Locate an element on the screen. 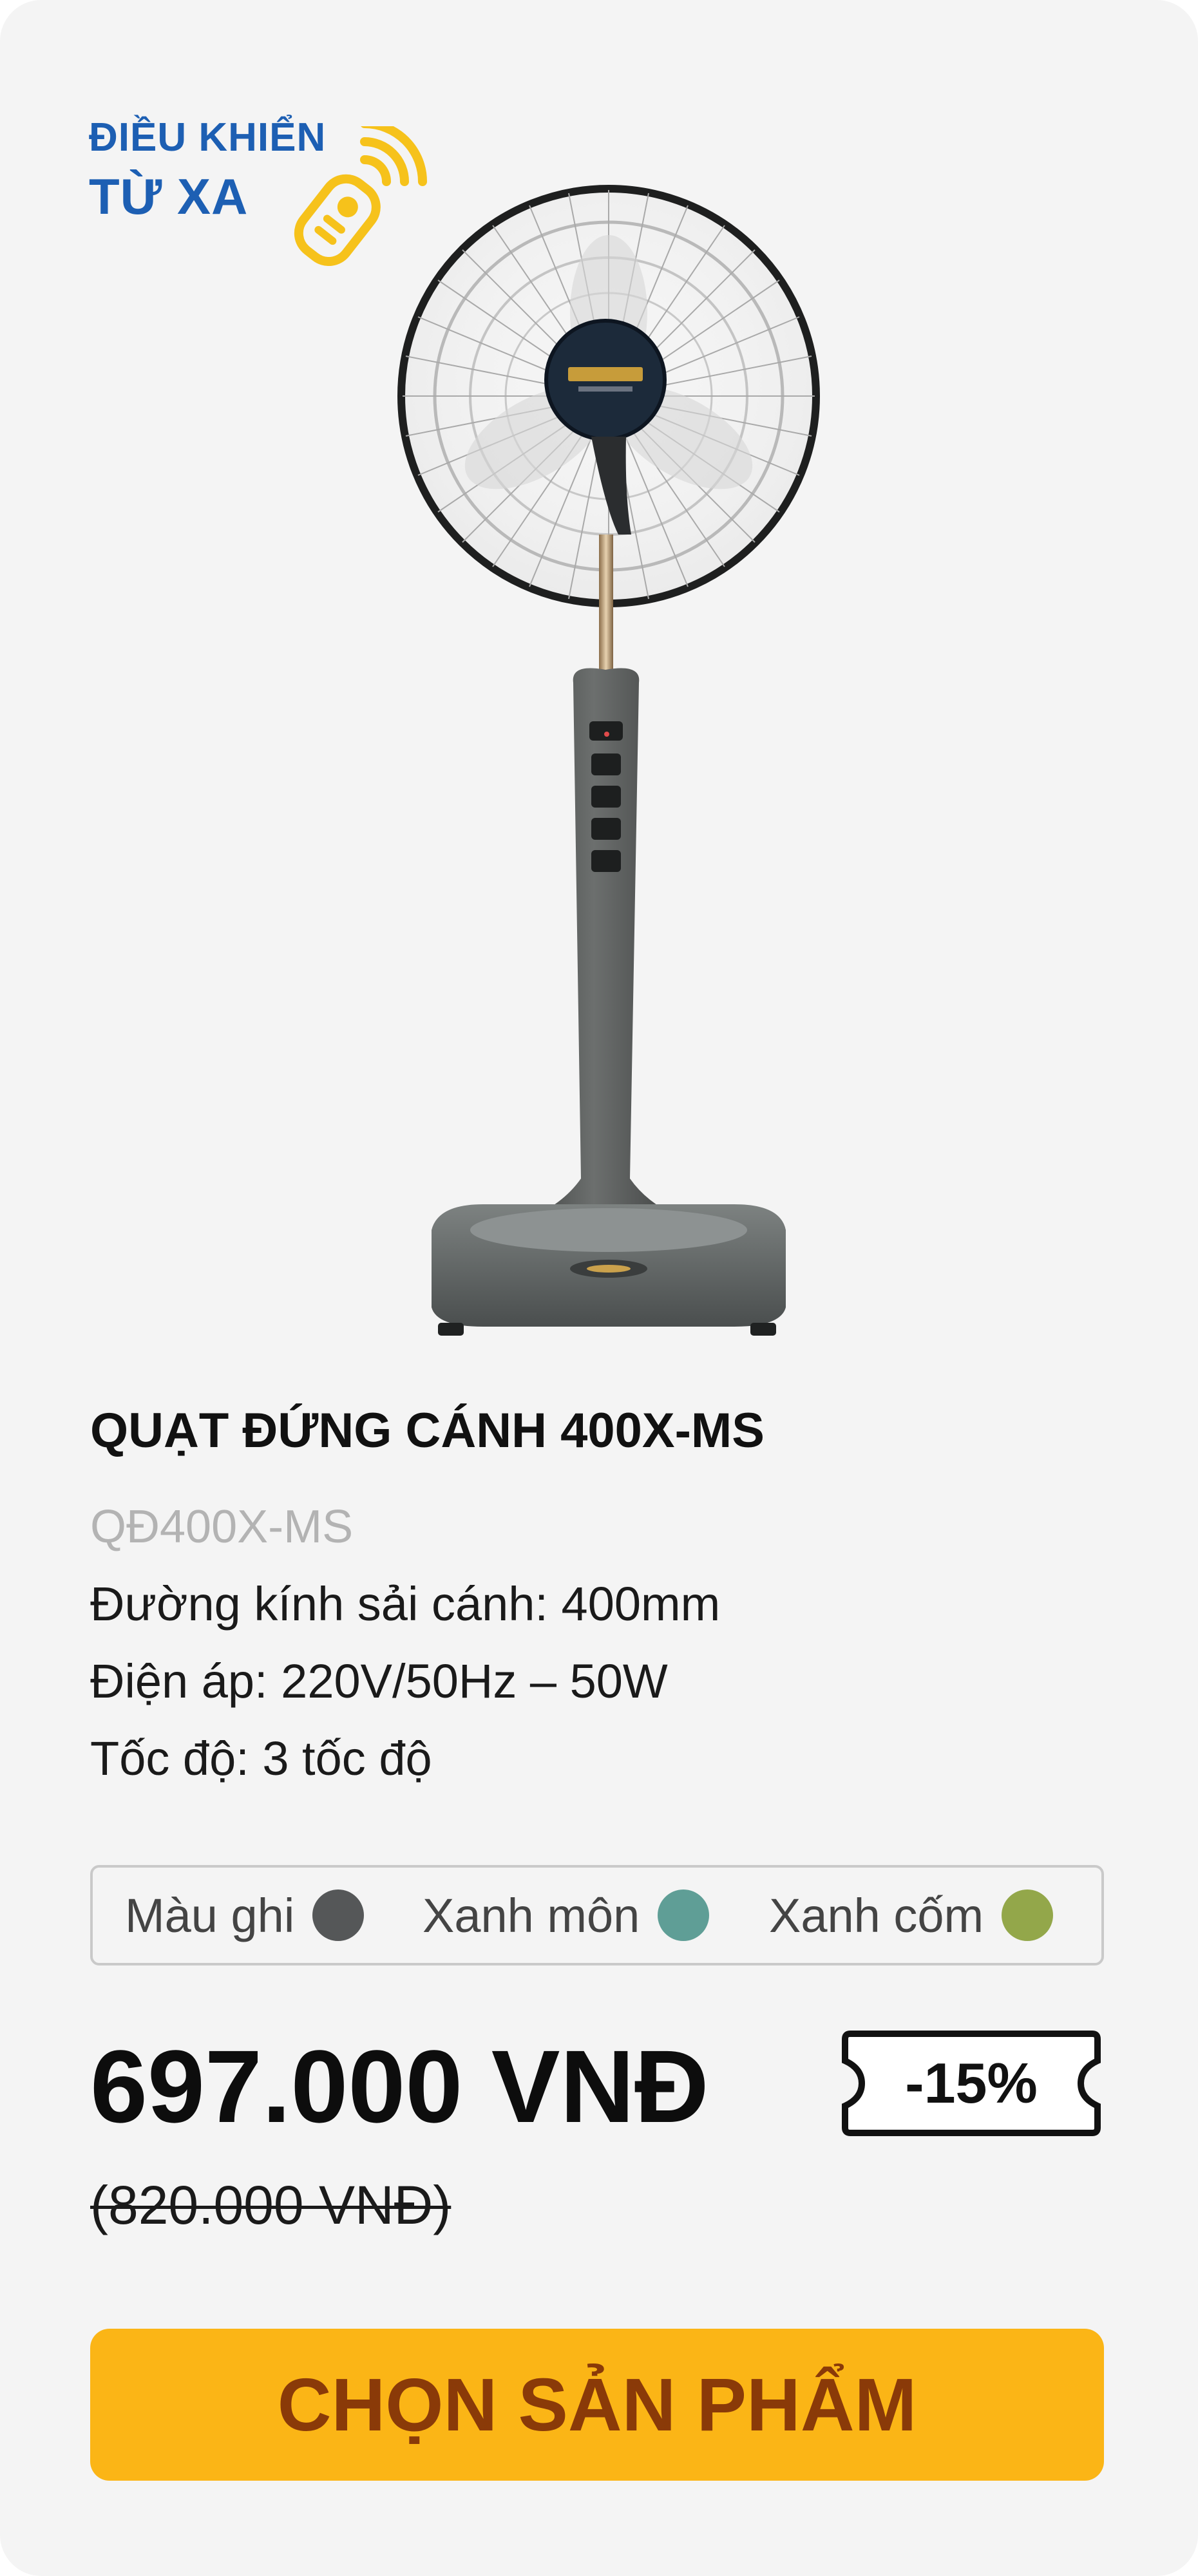  original-price: (820.000 VNĐ) is located at coordinates (271, 2205).